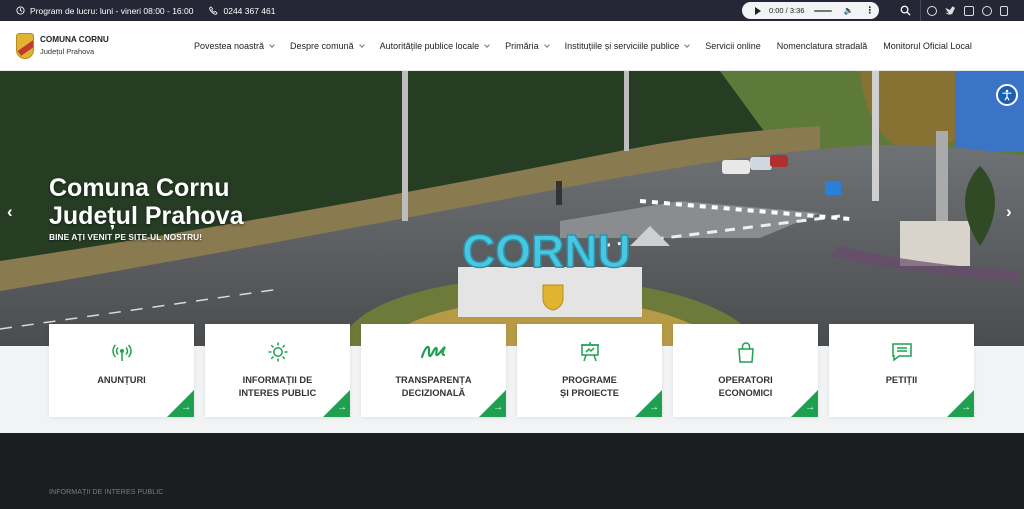 This screenshot has width=1024, height=509. Describe the element at coordinates (622, 46) in the screenshot. I see `menu-item-label: Instituțiile și serviciile publice` at that location.